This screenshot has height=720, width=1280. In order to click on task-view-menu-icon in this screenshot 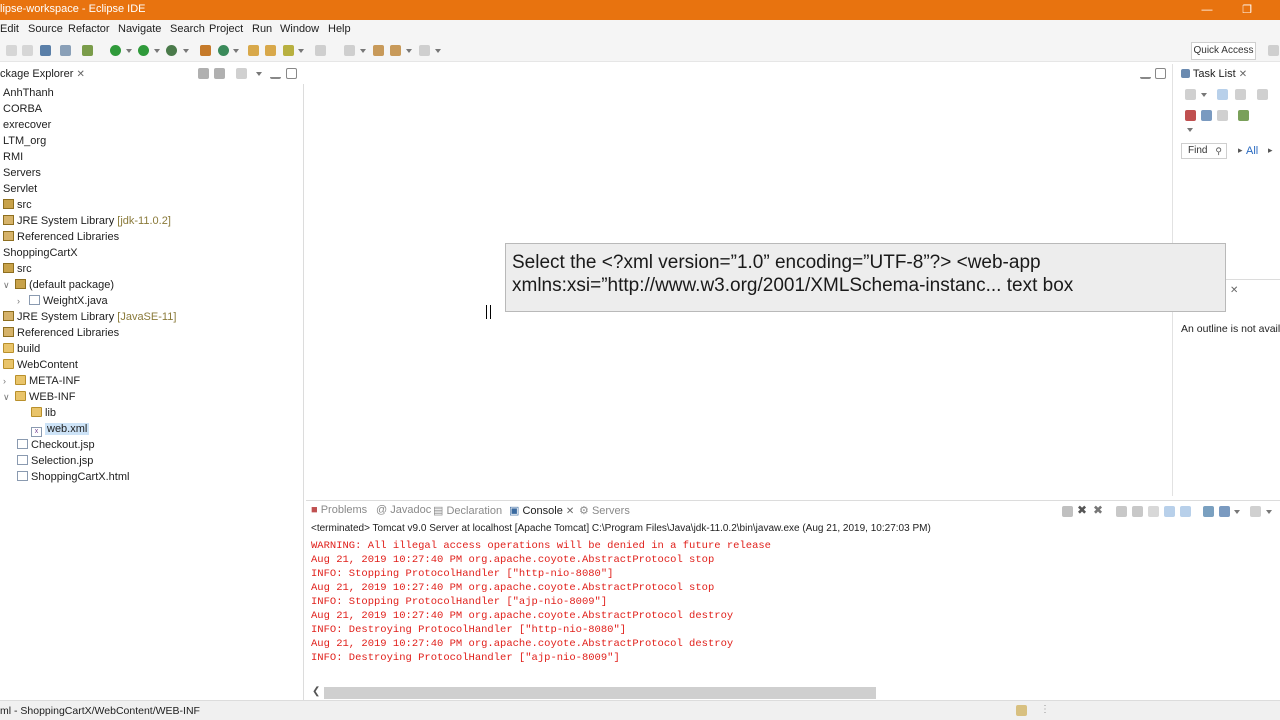, I will do `click(1190, 130)`.